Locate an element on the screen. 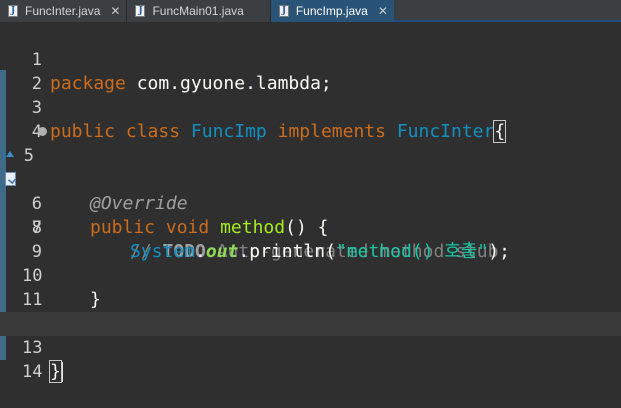 The width and height of the screenshot is (621, 408). tab-label: FuncImp.java is located at coordinates (331, 11).